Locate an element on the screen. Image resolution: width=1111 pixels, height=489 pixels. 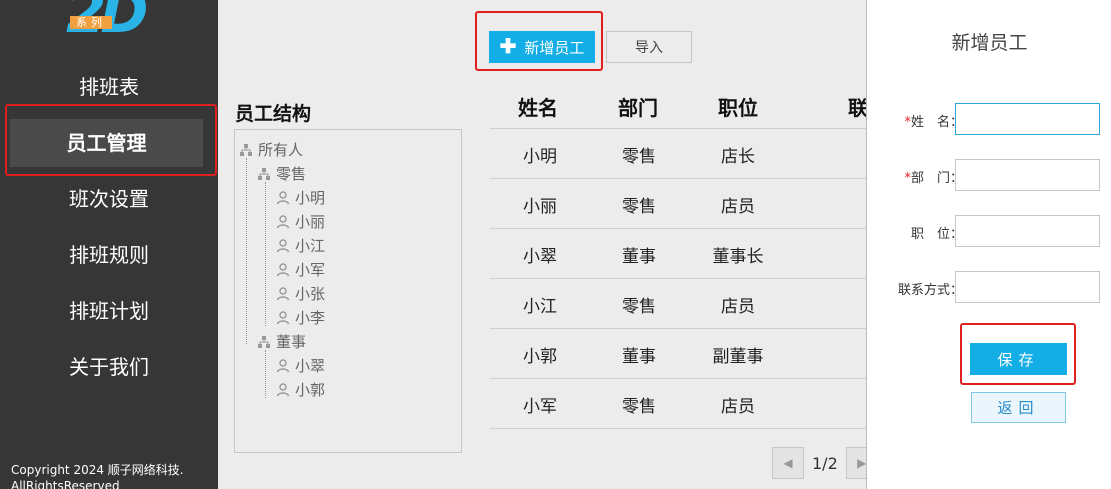
tree-node-member: 小郭 is located at coordinates (300, 390).